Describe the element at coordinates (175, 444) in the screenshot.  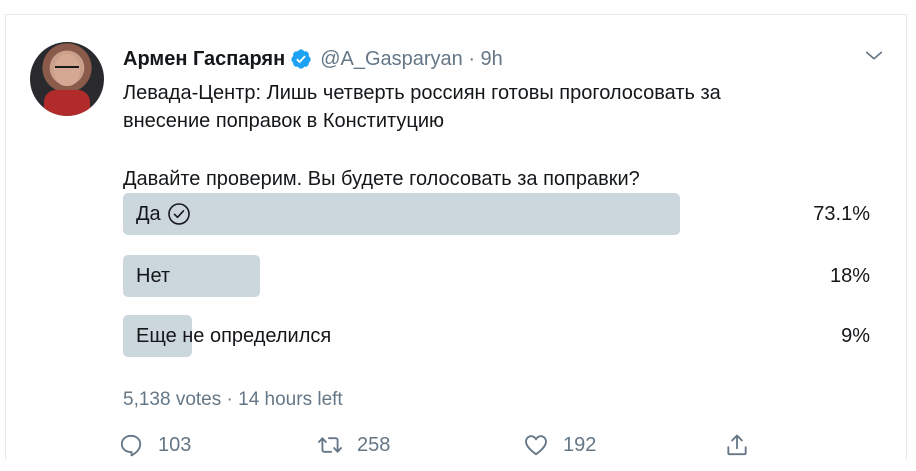
I see `reply-count: 103` at that location.